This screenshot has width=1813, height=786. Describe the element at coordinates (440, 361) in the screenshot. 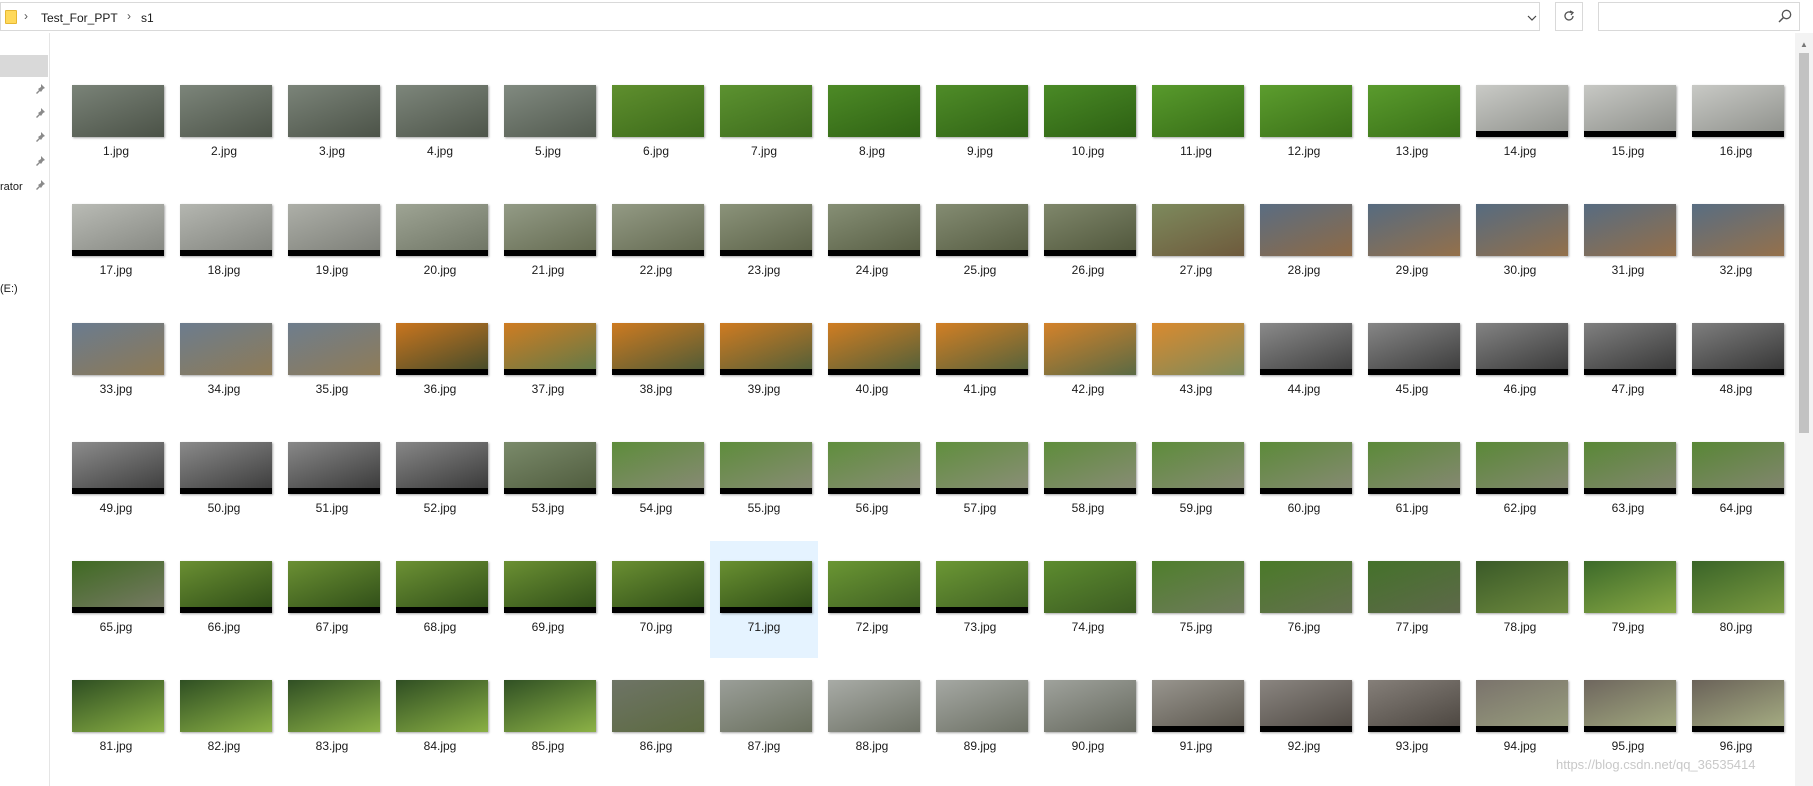

I see `file-tile: 36.jpg` at that location.